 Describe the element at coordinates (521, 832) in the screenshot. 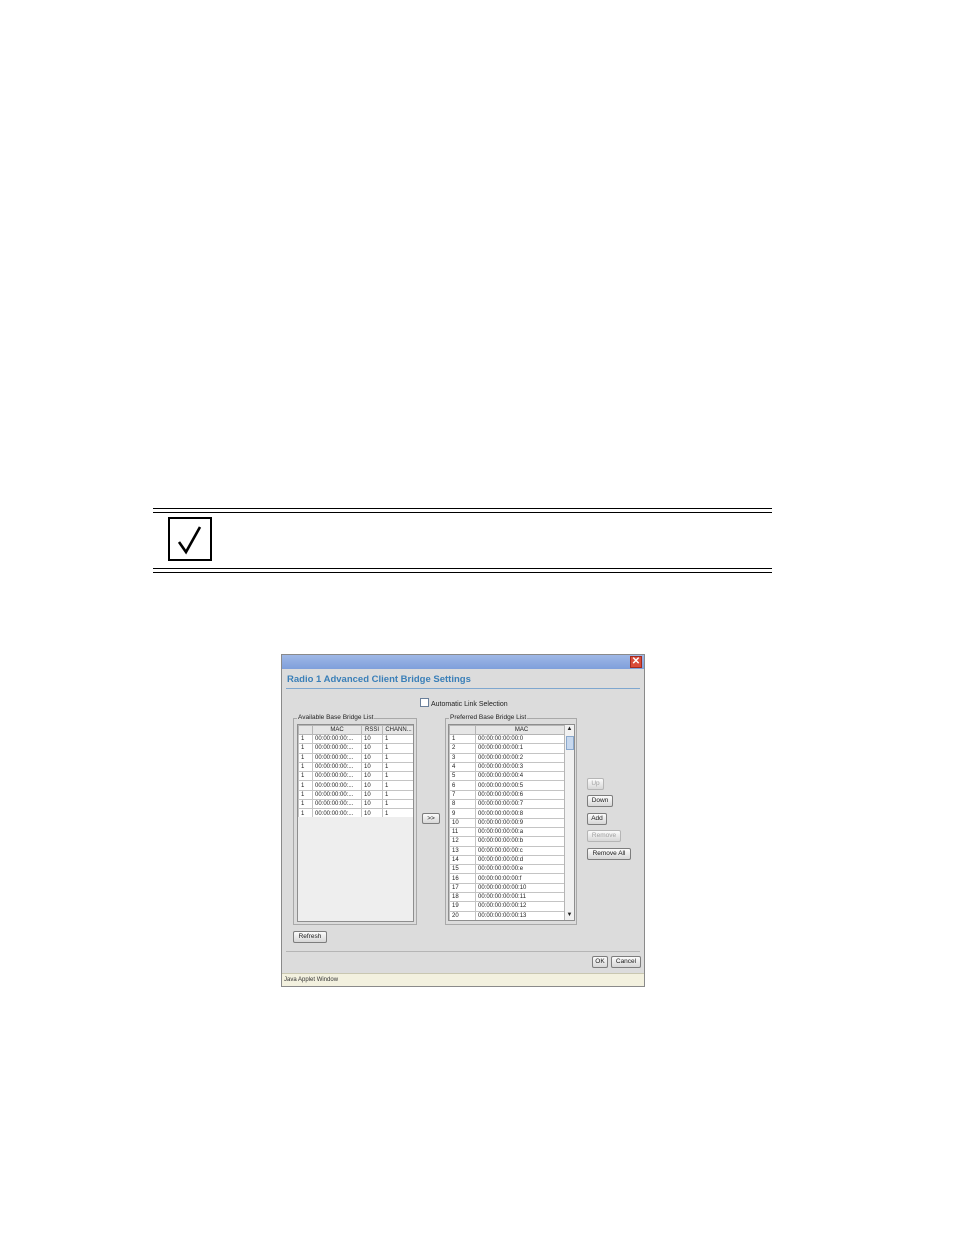

I see `preferred-table-cell: 00:00:00:00:00:a` at that location.